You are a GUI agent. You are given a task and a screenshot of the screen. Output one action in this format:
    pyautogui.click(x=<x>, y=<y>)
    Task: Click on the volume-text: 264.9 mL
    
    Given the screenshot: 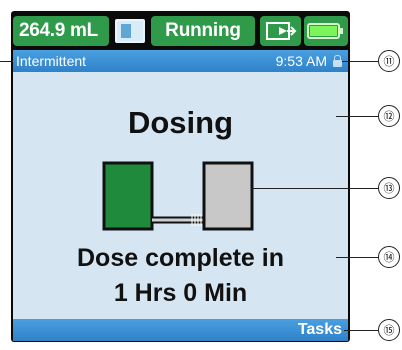 What is the action you would take?
    pyautogui.click(x=58, y=30)
    